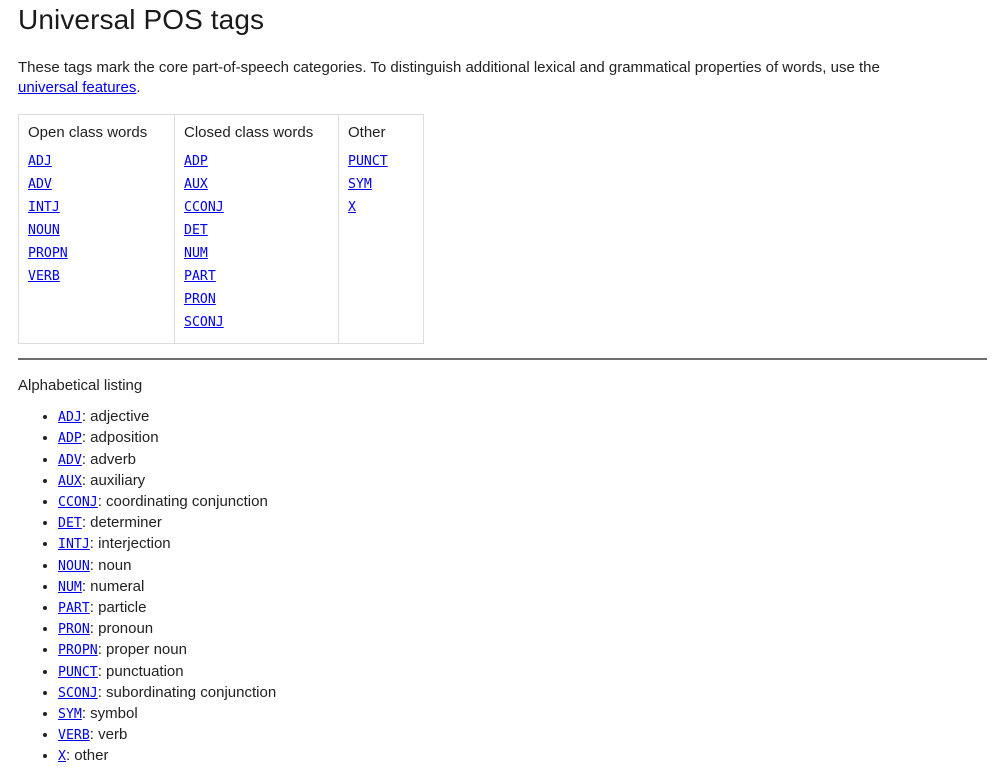 This screenshot has width=993, height=768. What do you see at coordinates (80, 386) in the screenshot?
I see `alphabetical-listing-label: Alphabetical listing` at bounding box center [80, 386].